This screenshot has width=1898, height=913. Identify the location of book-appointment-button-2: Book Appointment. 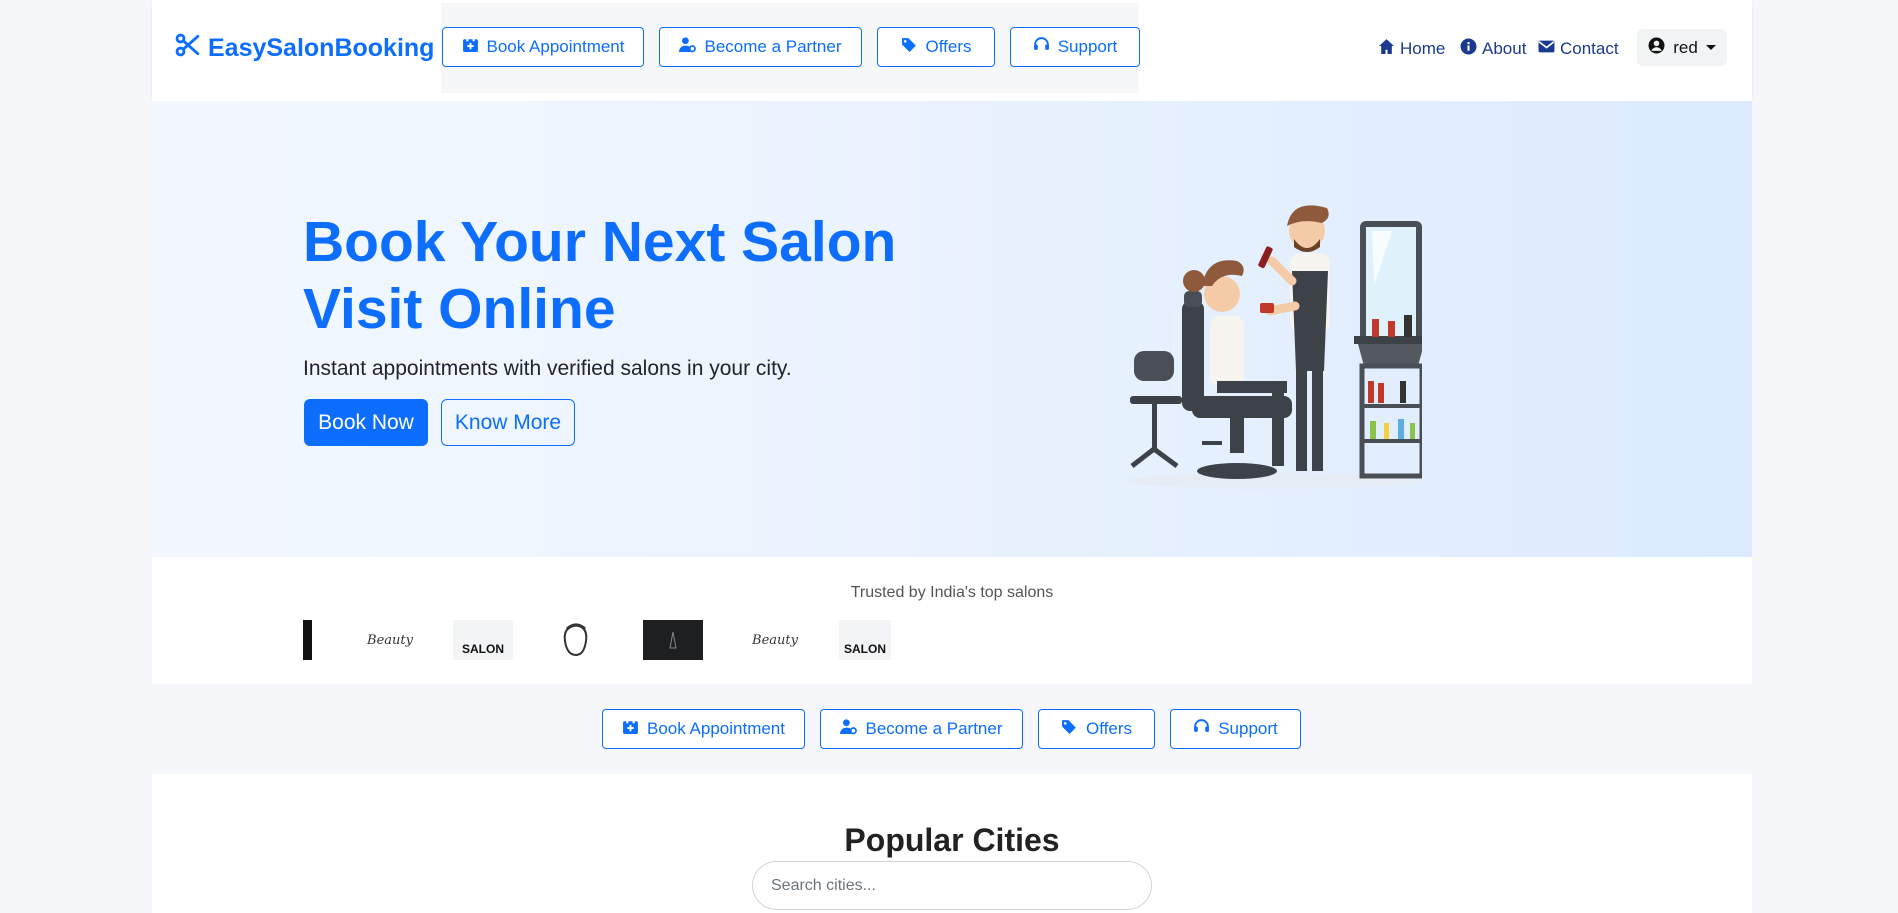
(703, 729).